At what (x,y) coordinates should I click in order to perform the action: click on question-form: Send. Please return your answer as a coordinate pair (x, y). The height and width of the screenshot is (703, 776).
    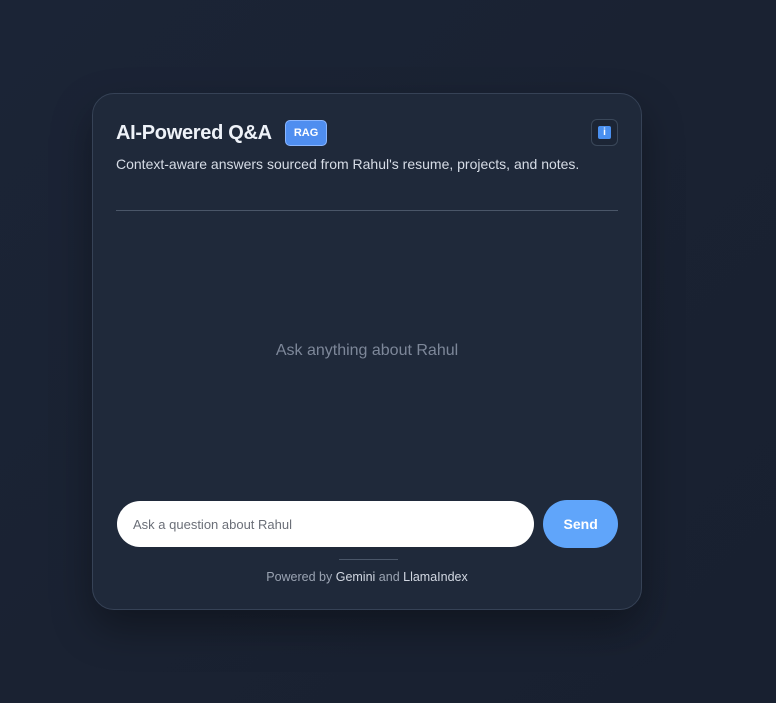
    Looking at the image, I should click on (367, 524).